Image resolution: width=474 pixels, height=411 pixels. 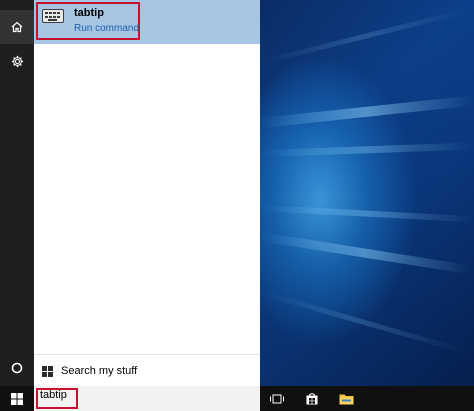 I want to click on task-view-icon, so click(x=277, y=398).